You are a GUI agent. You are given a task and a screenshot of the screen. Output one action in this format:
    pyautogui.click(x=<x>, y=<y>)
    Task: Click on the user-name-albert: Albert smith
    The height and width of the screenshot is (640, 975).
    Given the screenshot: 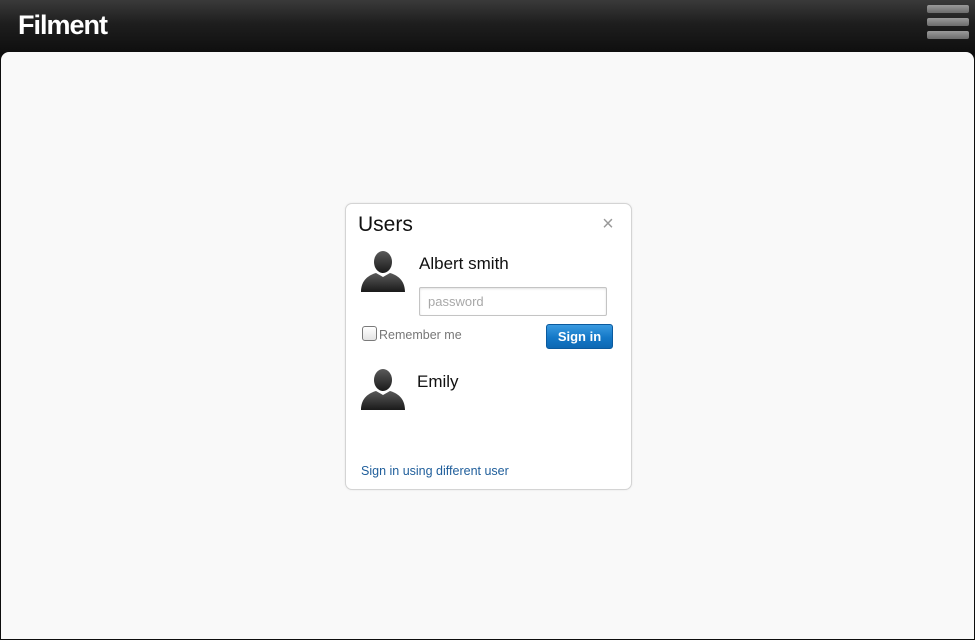 What is the action you would take?
    pyautogui.click(x=464, y=264)
    